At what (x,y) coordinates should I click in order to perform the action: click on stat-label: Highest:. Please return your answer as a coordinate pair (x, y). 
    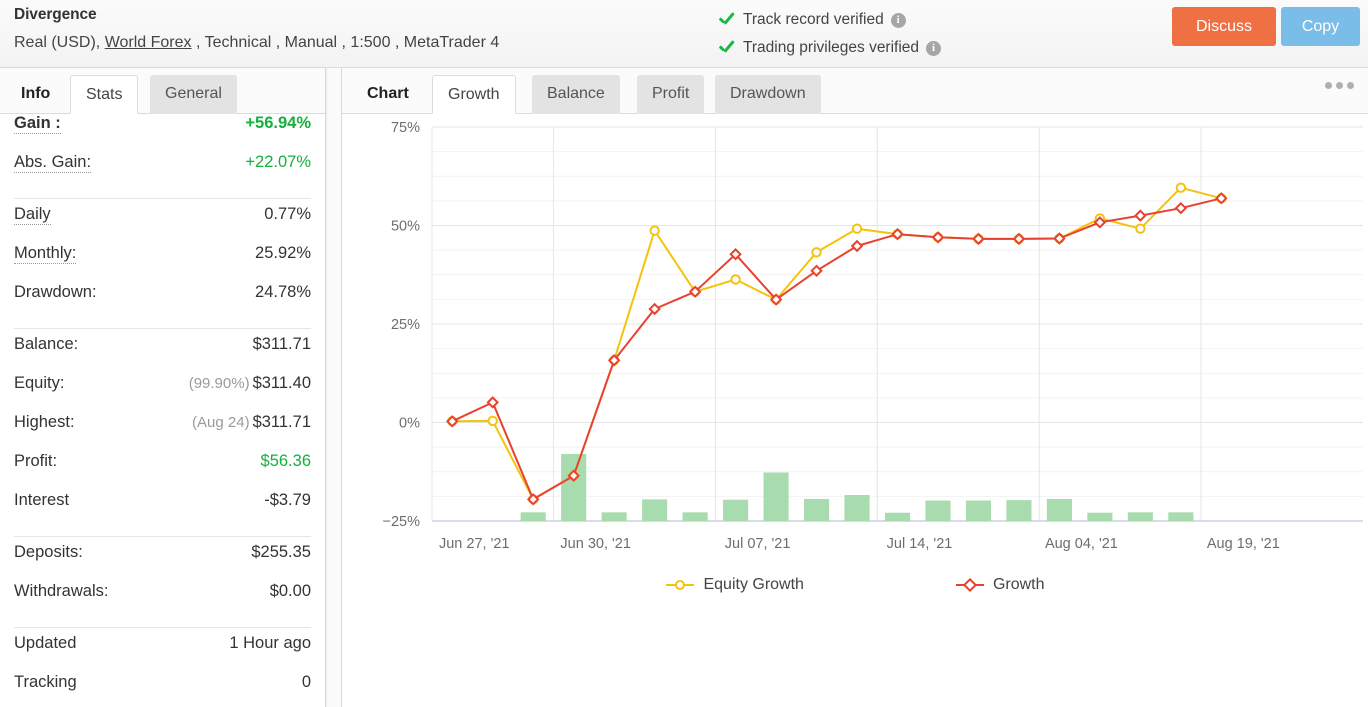
    Looking at the image, I should click on (44, 422).